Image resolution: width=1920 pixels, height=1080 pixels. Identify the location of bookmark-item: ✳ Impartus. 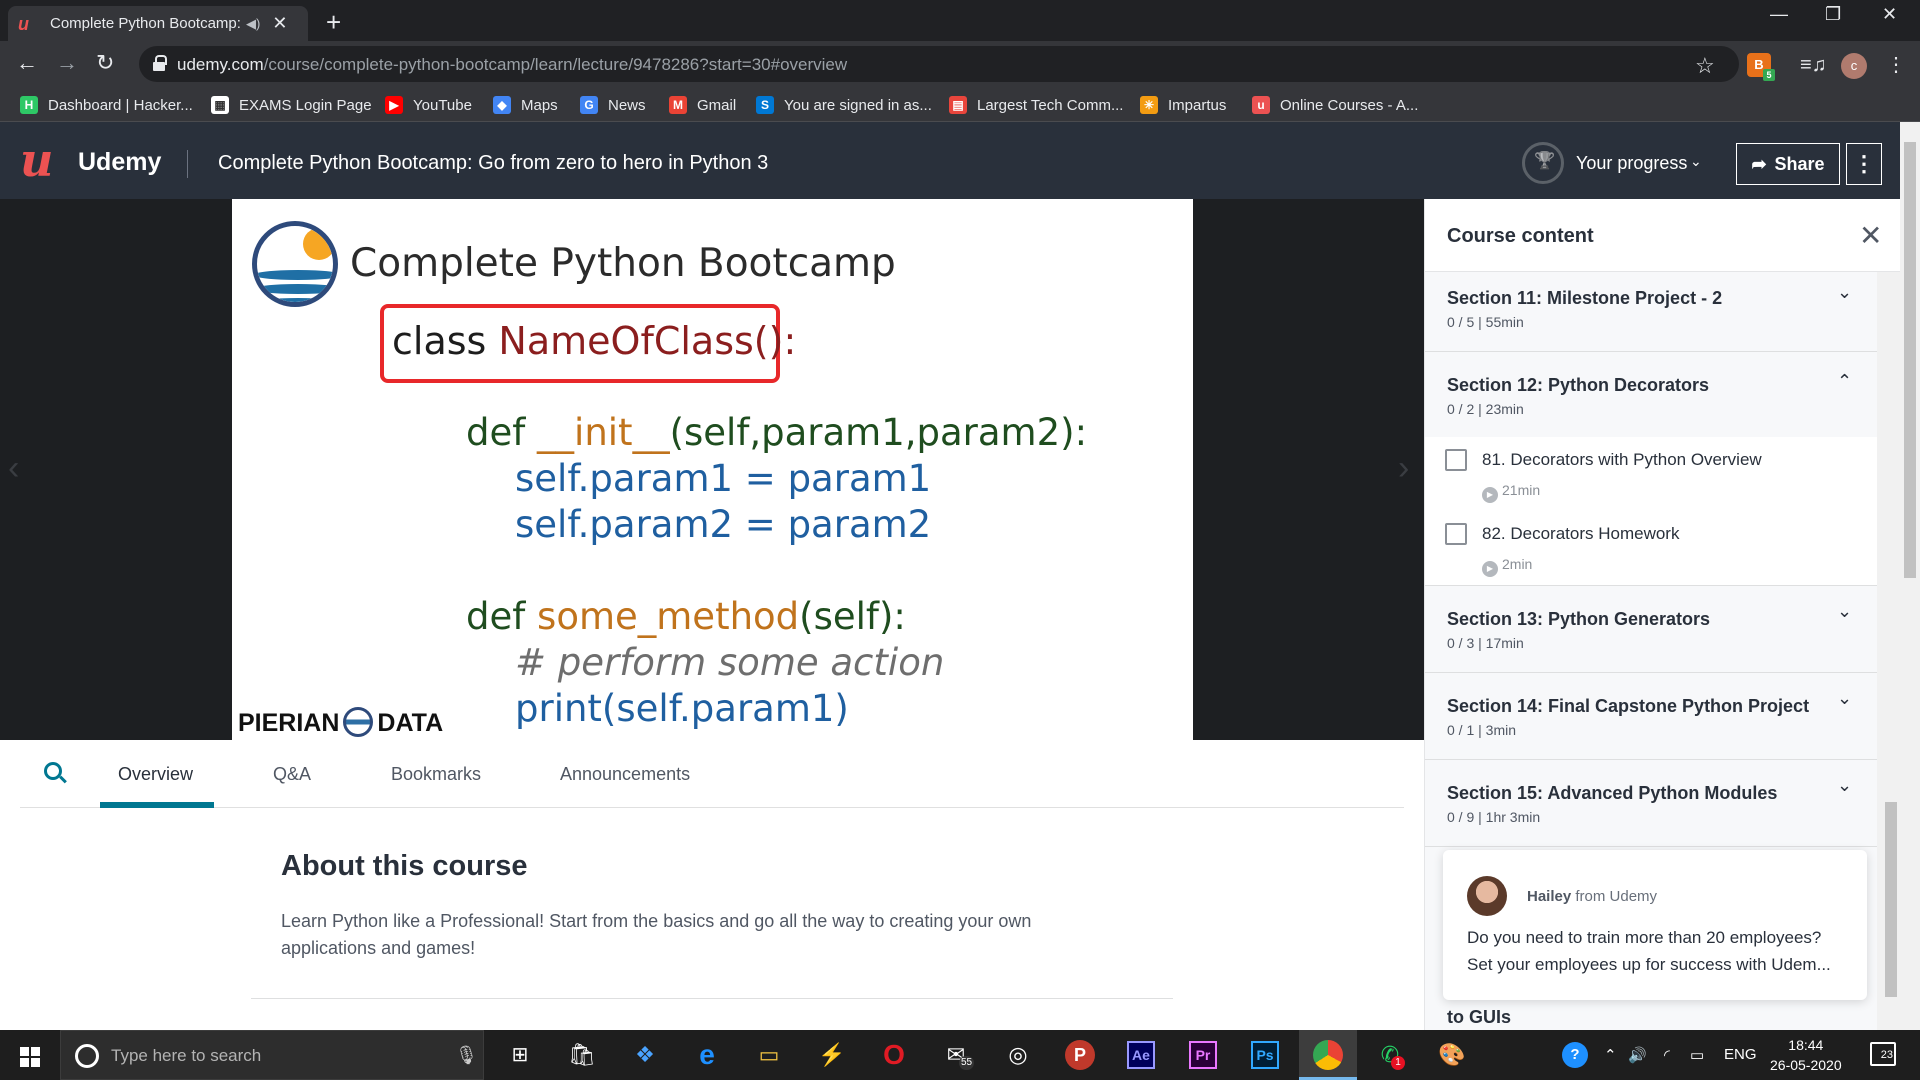
(1183, 105).